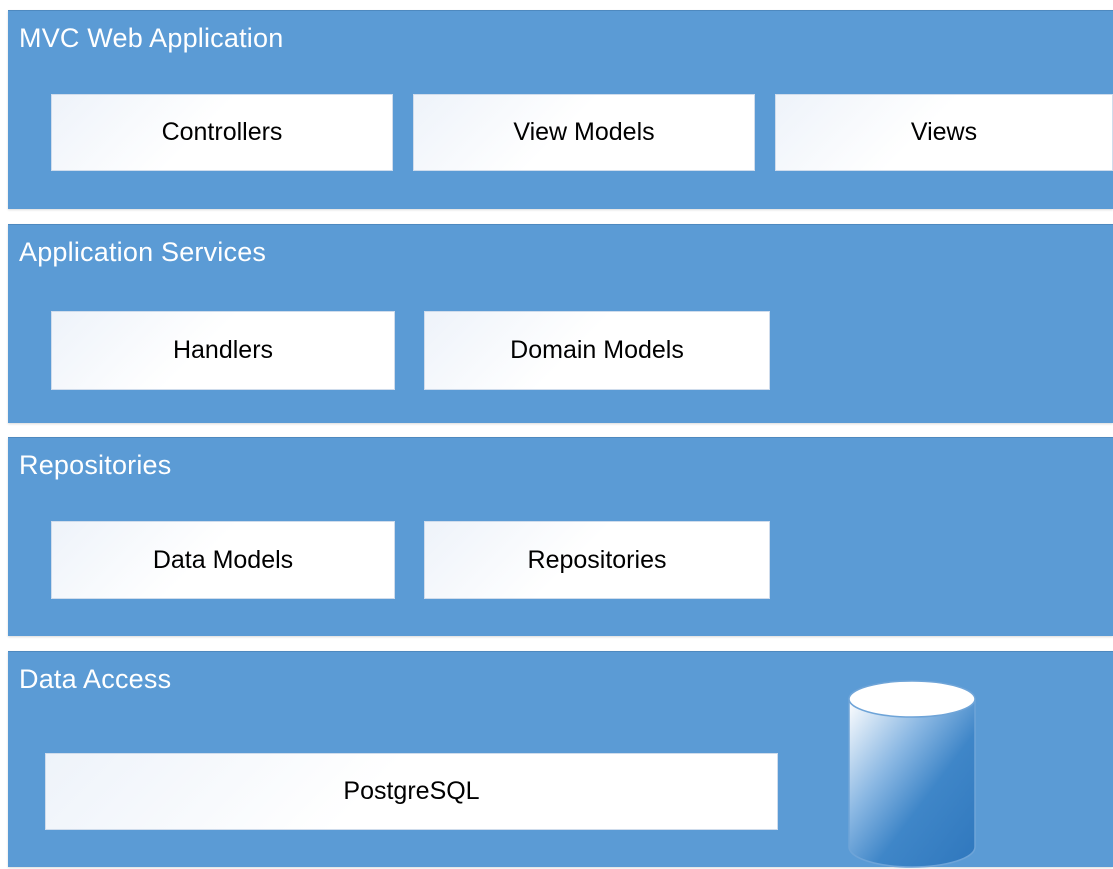 The image size is (1113, 869). What do you see at coordinates (143, 252) in the screenshot?
I see `layer-title: Application Services` at bounding box center [143, 252].